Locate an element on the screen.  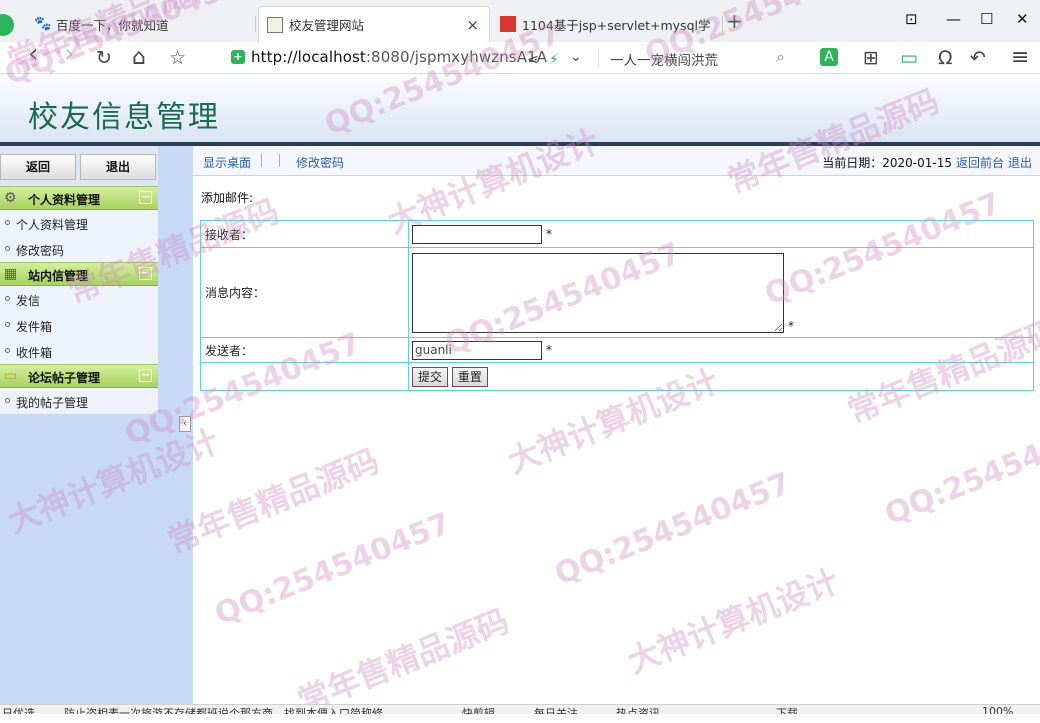
sender-input is located at coordinates (477, 350).